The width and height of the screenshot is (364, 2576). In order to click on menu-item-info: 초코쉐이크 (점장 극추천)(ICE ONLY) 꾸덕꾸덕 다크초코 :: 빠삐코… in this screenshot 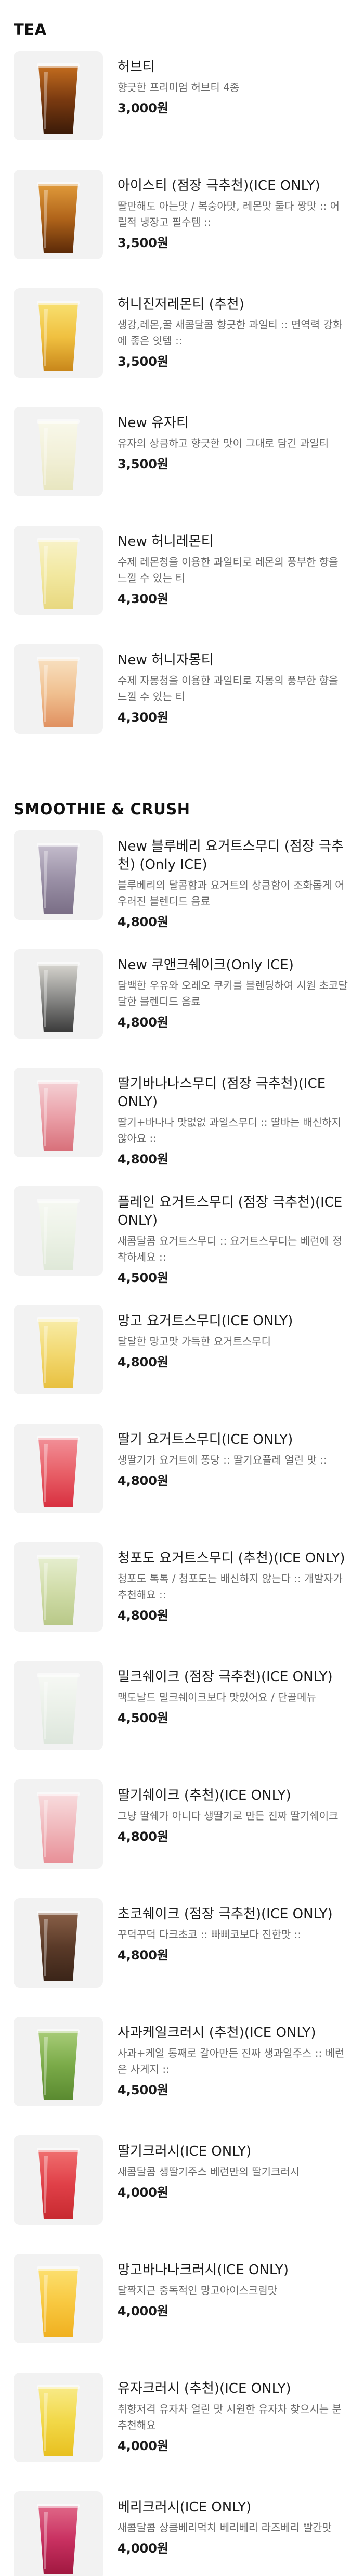, I will do `click(233, 1931)`.